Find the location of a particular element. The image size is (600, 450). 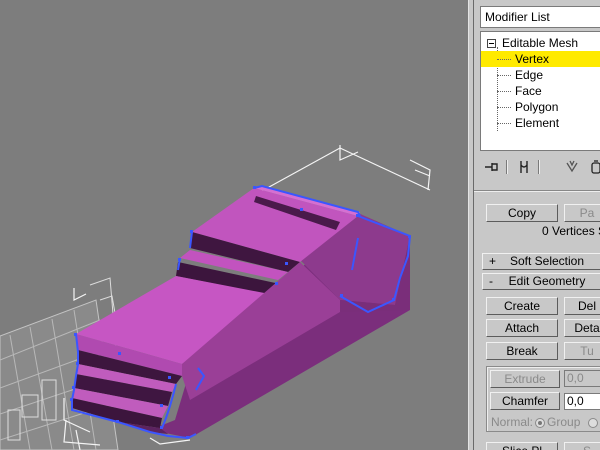

subobject-label: Polygon is located at coordinates (537, 107).